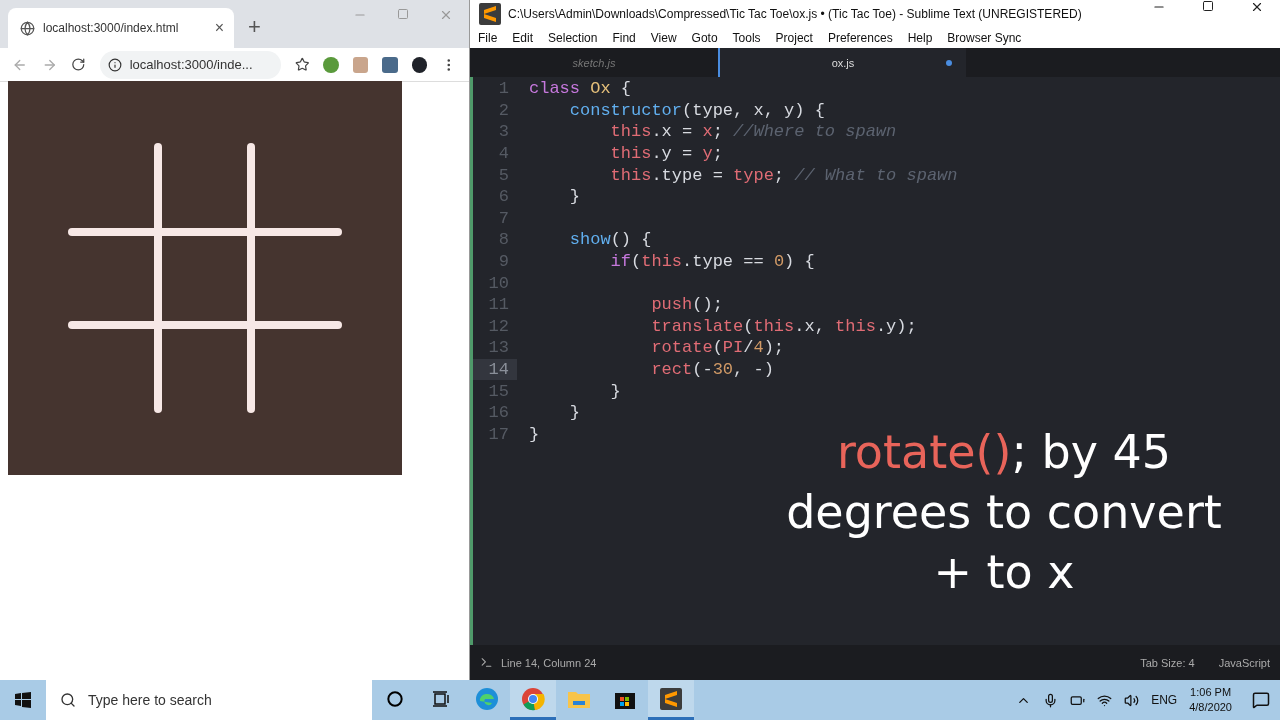 The width and height of the screenshot is (1280, 720). What do you see at coordinates (1257, 7) in the screenshot?
I see `close-icon` at bounding box center [1257, 7].